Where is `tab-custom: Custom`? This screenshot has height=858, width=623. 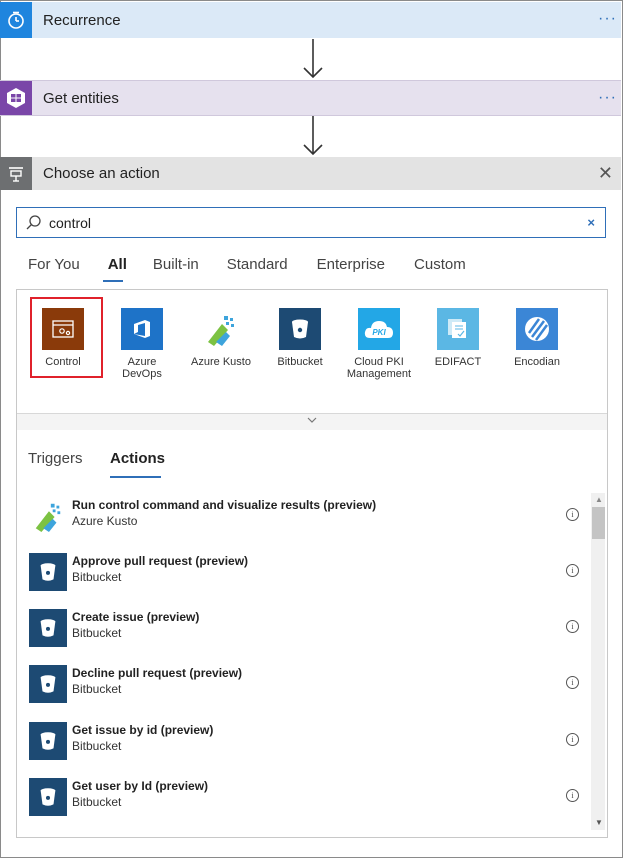 tab-custom: Custom is located at coordinates (440, 264).